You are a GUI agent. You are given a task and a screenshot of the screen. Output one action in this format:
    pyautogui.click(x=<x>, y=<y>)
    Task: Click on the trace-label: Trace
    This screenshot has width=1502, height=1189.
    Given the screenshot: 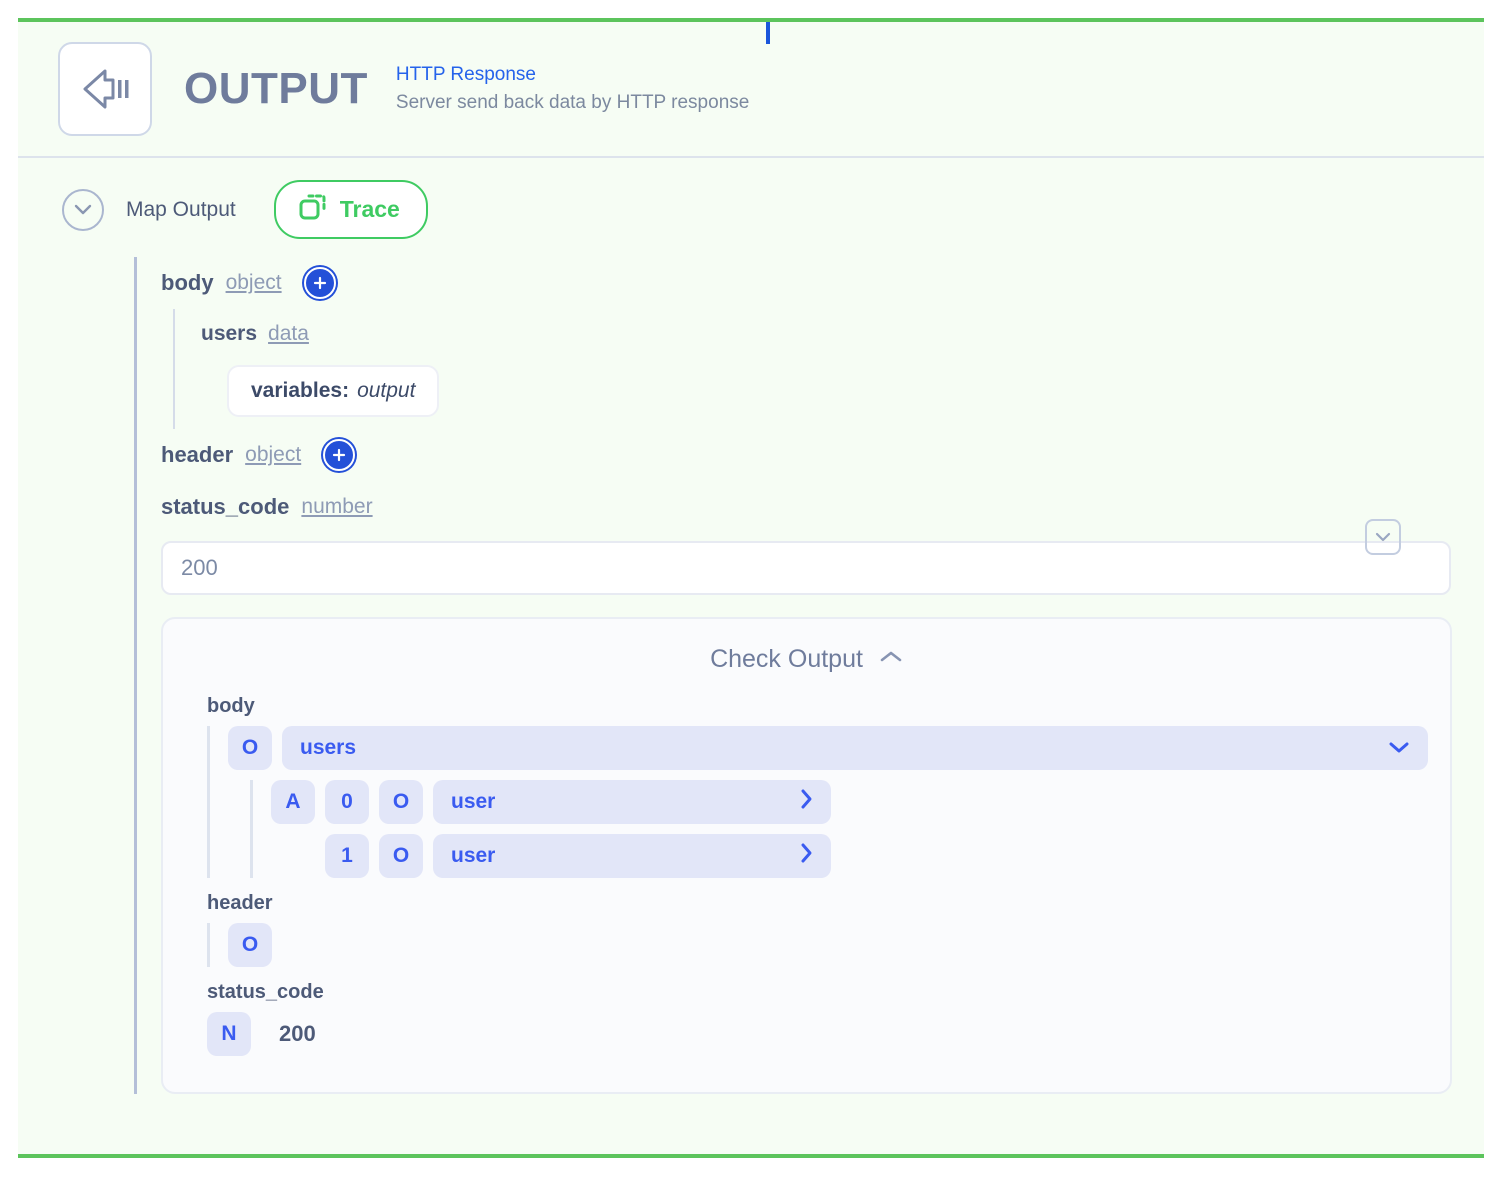 What is the action you would take?
    pyautogui.click(x=369, y=209)
    